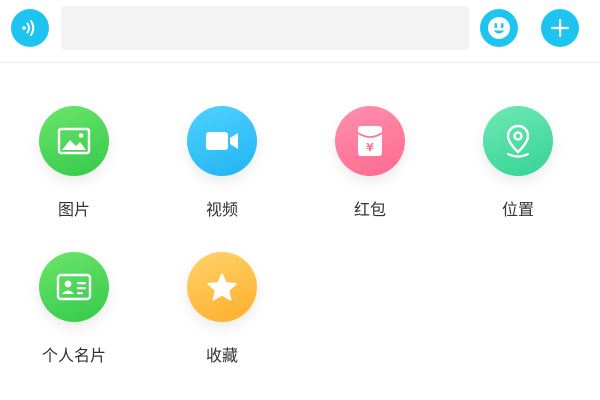 This screenshot has height=400, width=600. Describe the element at coordinates (221, 209) in the screenshot. I see `tile-label: 视频` at that location.